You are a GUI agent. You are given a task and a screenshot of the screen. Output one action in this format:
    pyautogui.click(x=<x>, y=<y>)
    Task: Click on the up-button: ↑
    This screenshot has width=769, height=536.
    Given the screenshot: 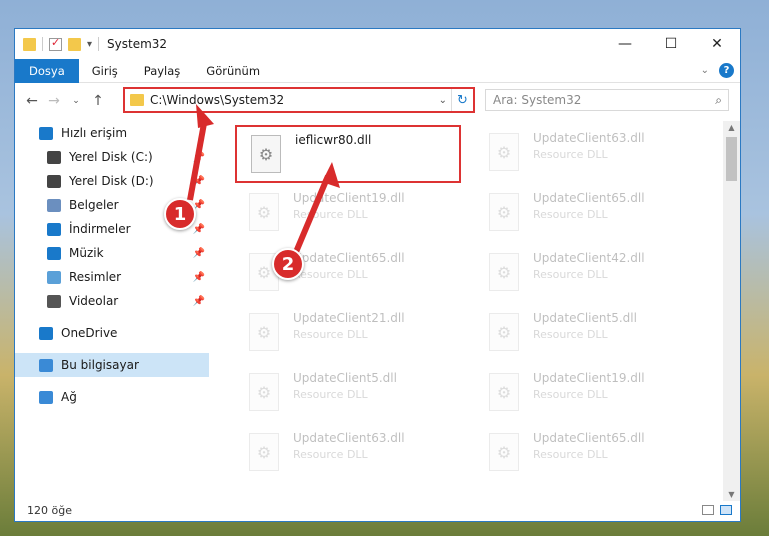 What is the action you would take?
    pyautogui.click(x=98, y=101)
    